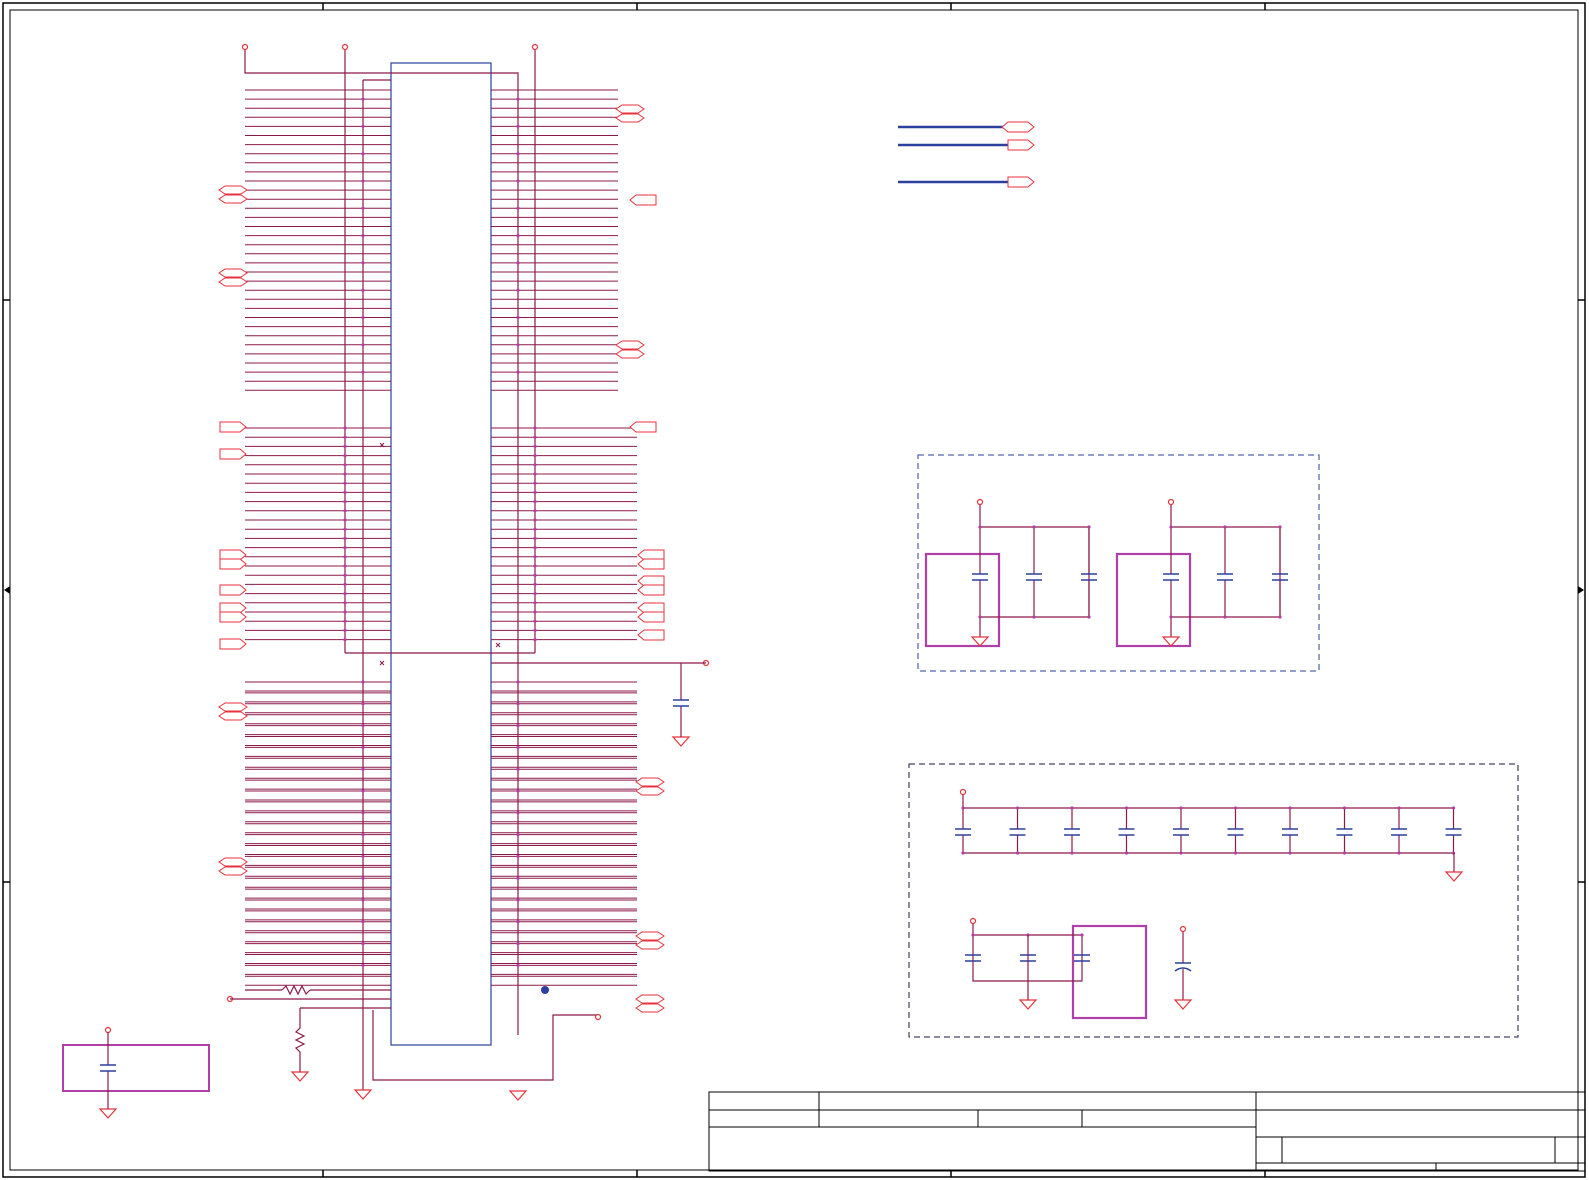 The height and width of the screenshot is (1180, 1589). What do you see at coordinates (953, 154) in the screenshot?
I see `bus-lines` at bounding box center [953, 154].